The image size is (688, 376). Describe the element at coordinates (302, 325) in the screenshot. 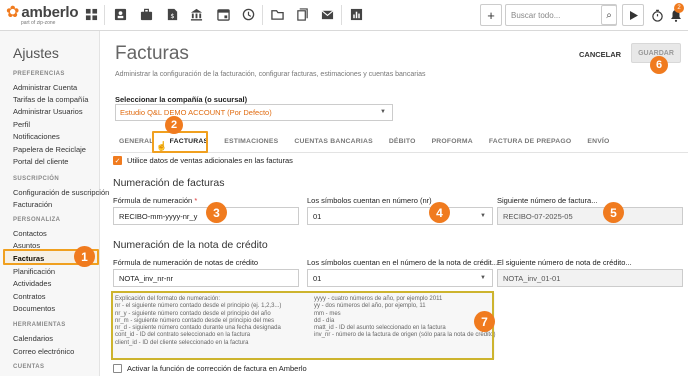

I see `help-box-highlight` at that location.